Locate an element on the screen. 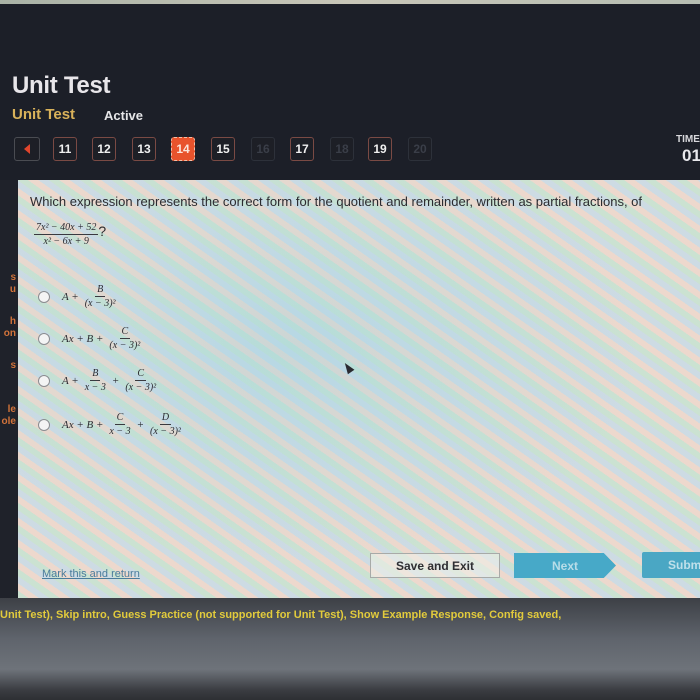  sidebar-item: u is located at coordinates (13, 289).